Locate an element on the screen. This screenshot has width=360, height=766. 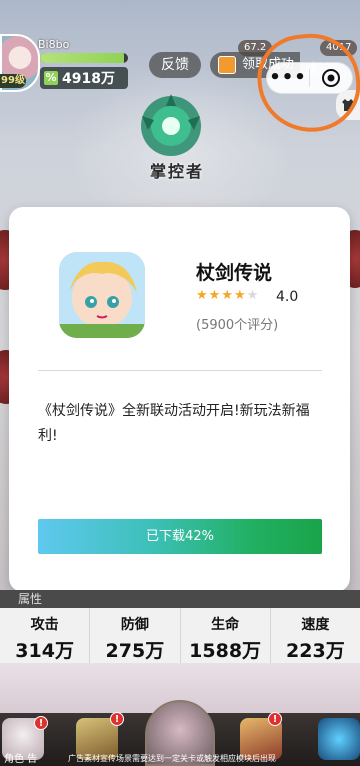
nav-portal-button is located at coordinates (339, 739).